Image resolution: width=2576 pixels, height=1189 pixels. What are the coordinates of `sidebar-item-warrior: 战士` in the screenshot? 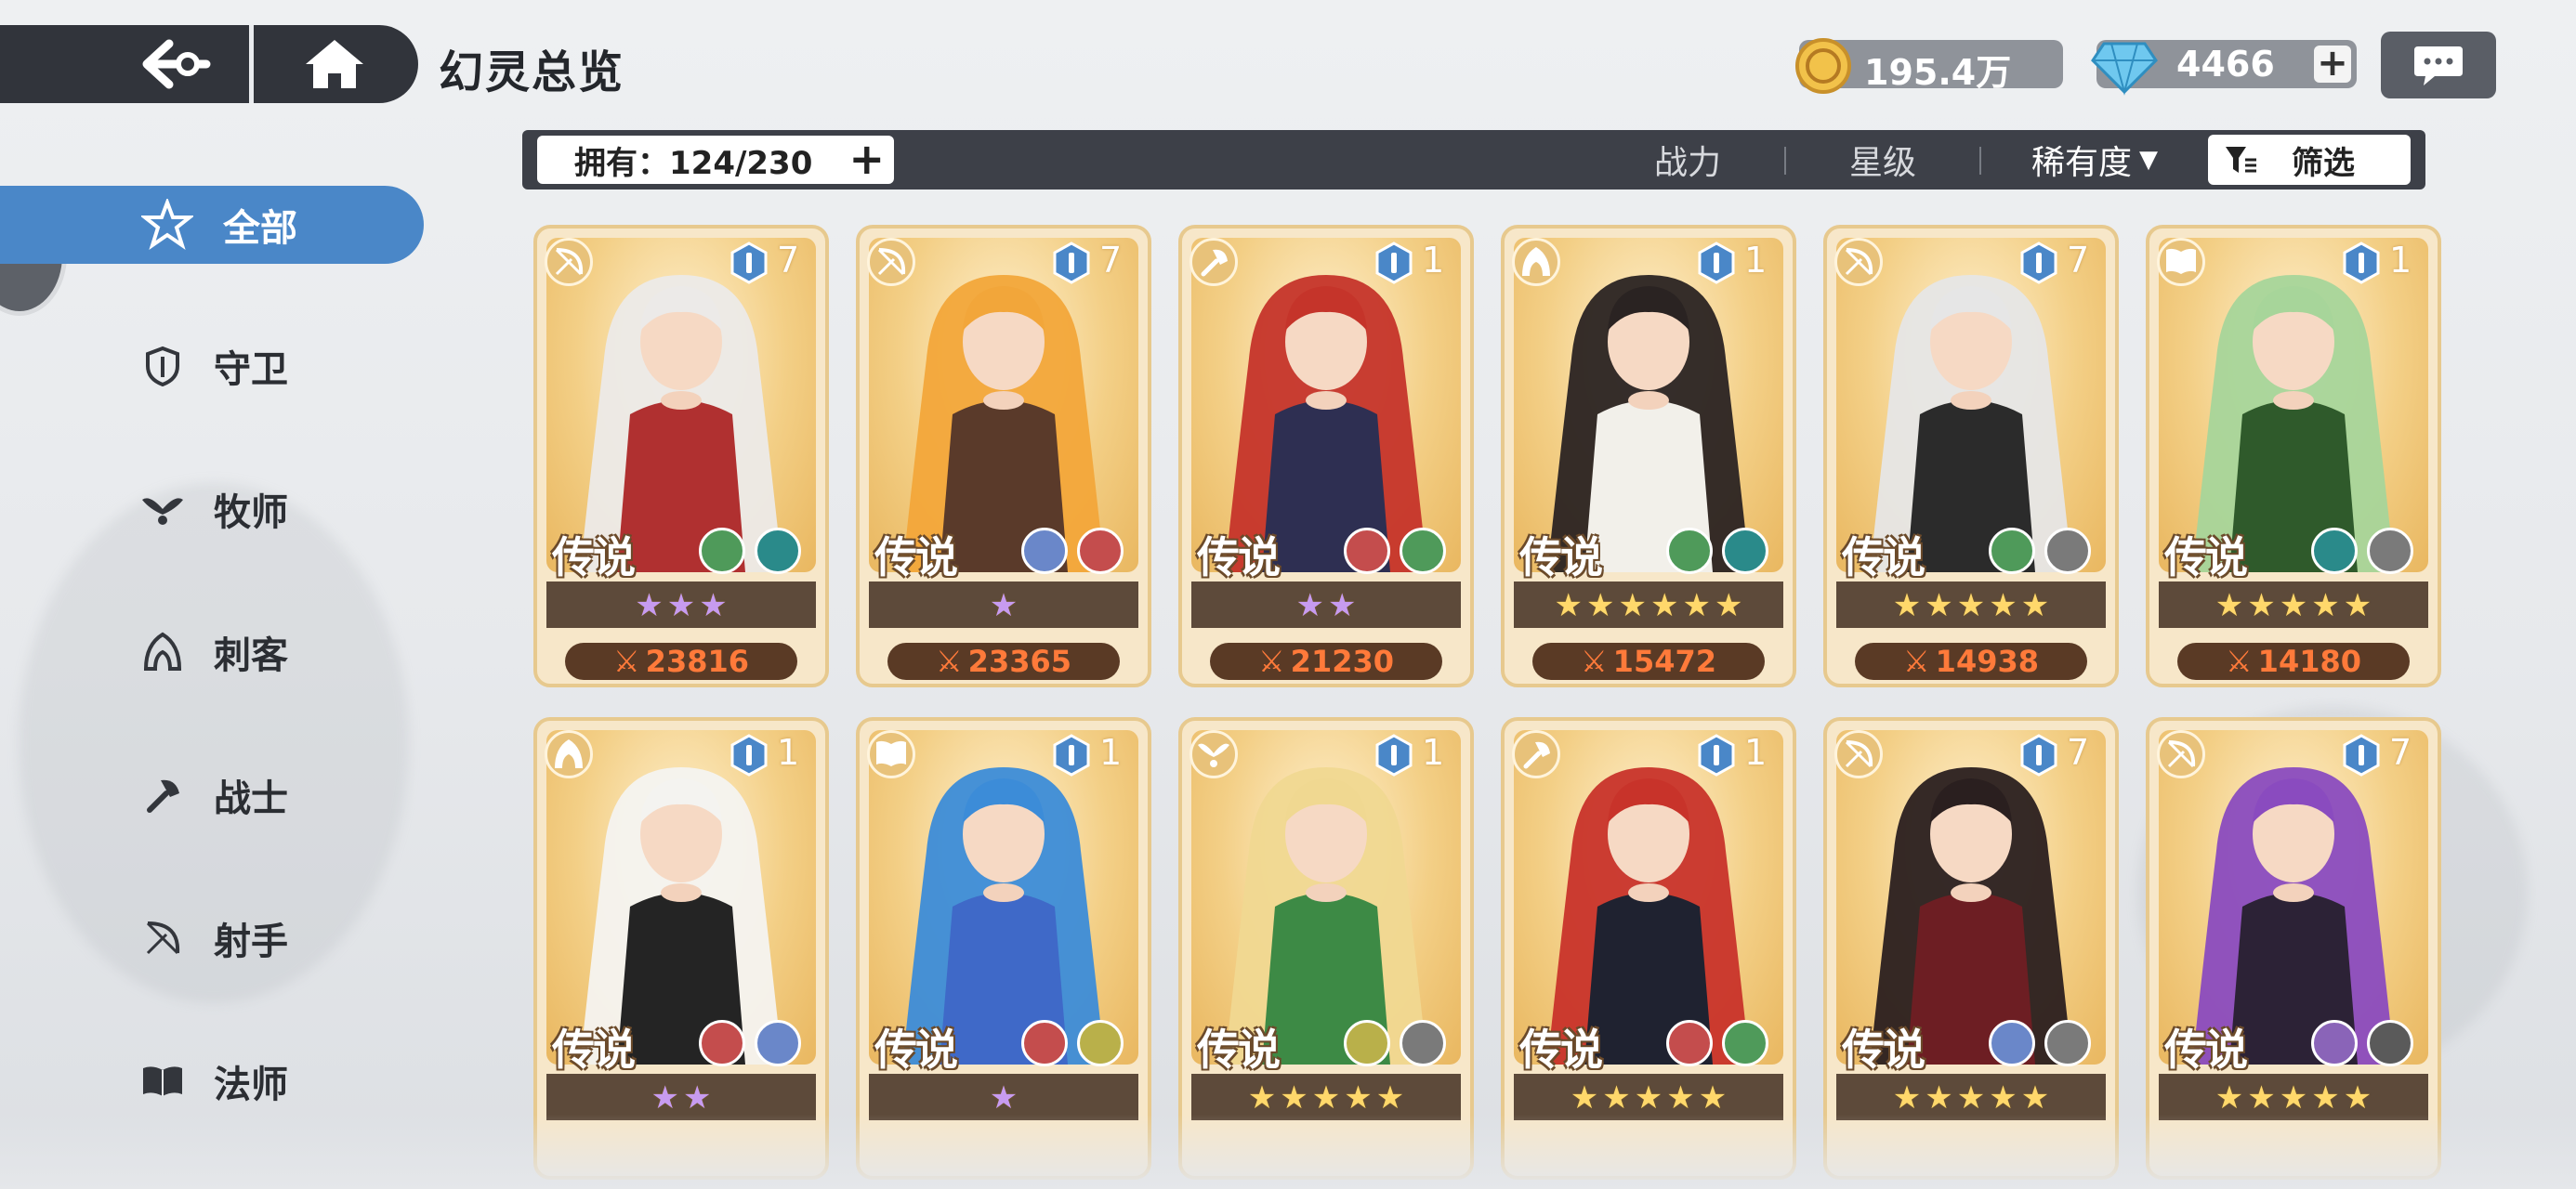 It's located at (213, 795).